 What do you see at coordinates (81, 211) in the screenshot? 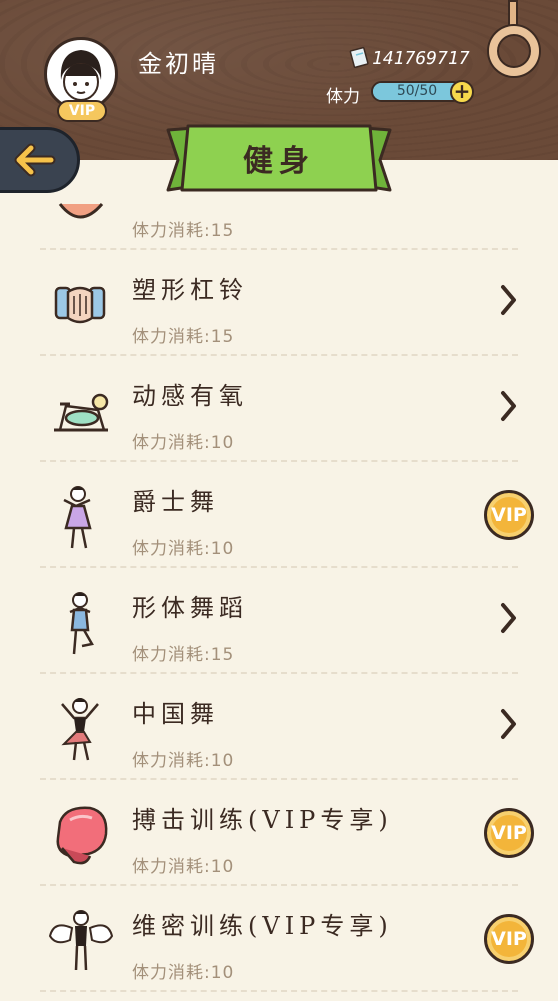
I see `partial-item-icon` at bounding box center [81, 211].